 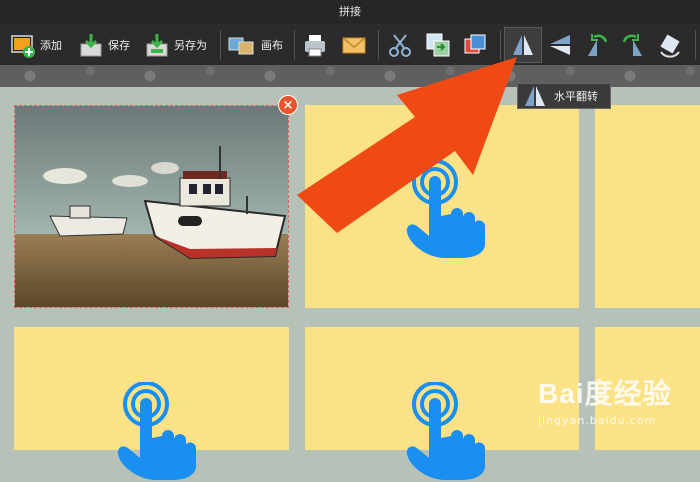 I want to click on watermark: Bai度经验 jingyan.baidu.com, so click(x=605, y=399).